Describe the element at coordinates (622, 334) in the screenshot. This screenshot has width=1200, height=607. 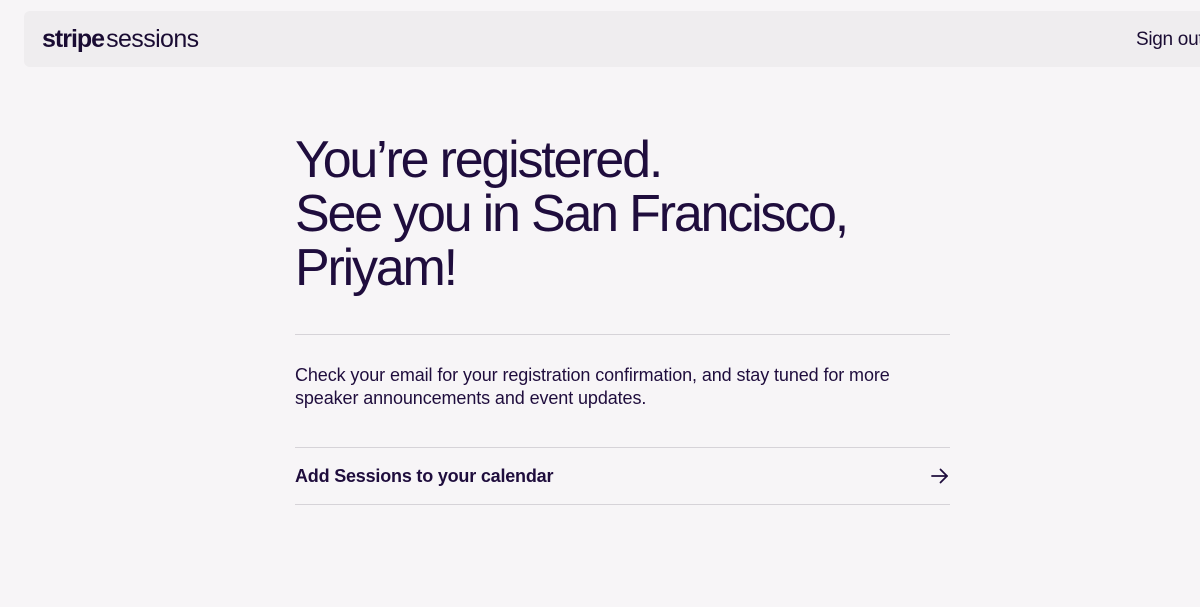
I see `divider-top` at that location.